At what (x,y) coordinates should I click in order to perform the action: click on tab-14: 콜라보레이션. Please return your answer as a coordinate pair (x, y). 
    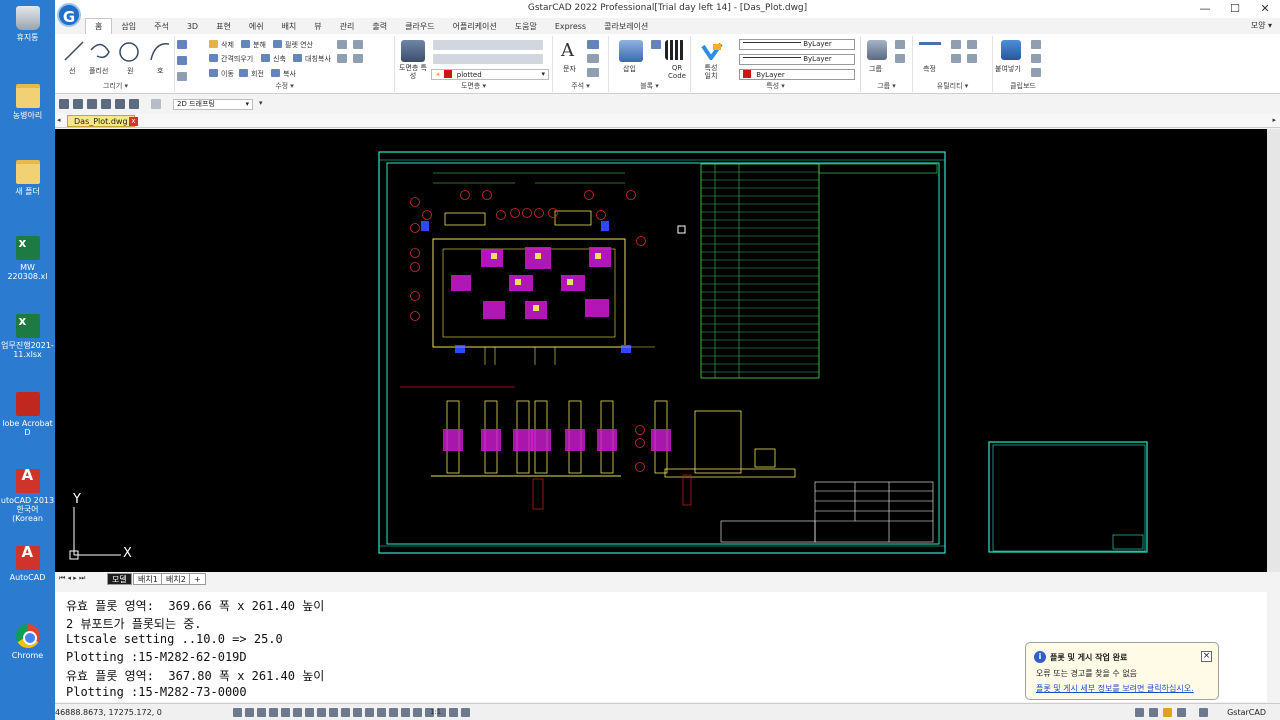
    Looking at the image, I should click on (626, 27).